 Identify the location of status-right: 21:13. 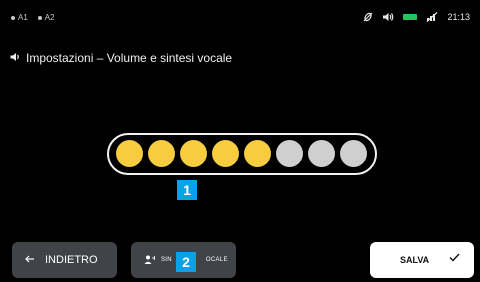
(416, 17).